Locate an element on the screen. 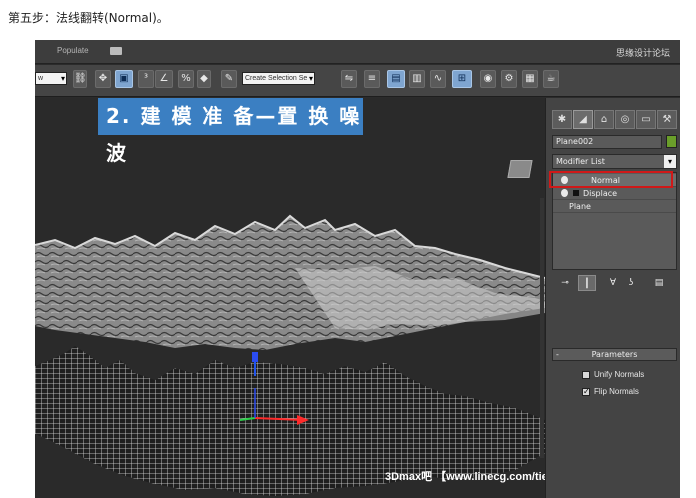 This screenshot has height=498, width=696. display-tab-icon: ▭ is located at coordinates (646, 119).